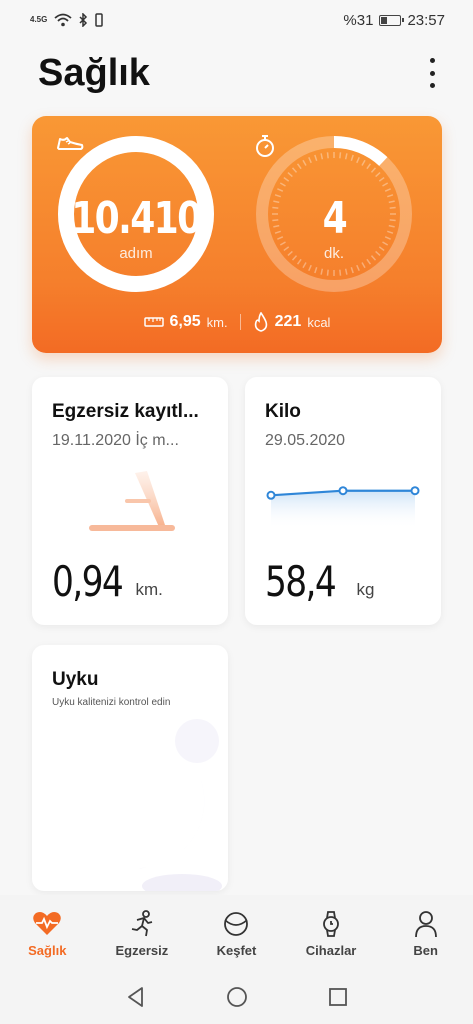 The image size is (473, 1024). I want to click on exercise-distance-value: 0,94, so click(88, 581).